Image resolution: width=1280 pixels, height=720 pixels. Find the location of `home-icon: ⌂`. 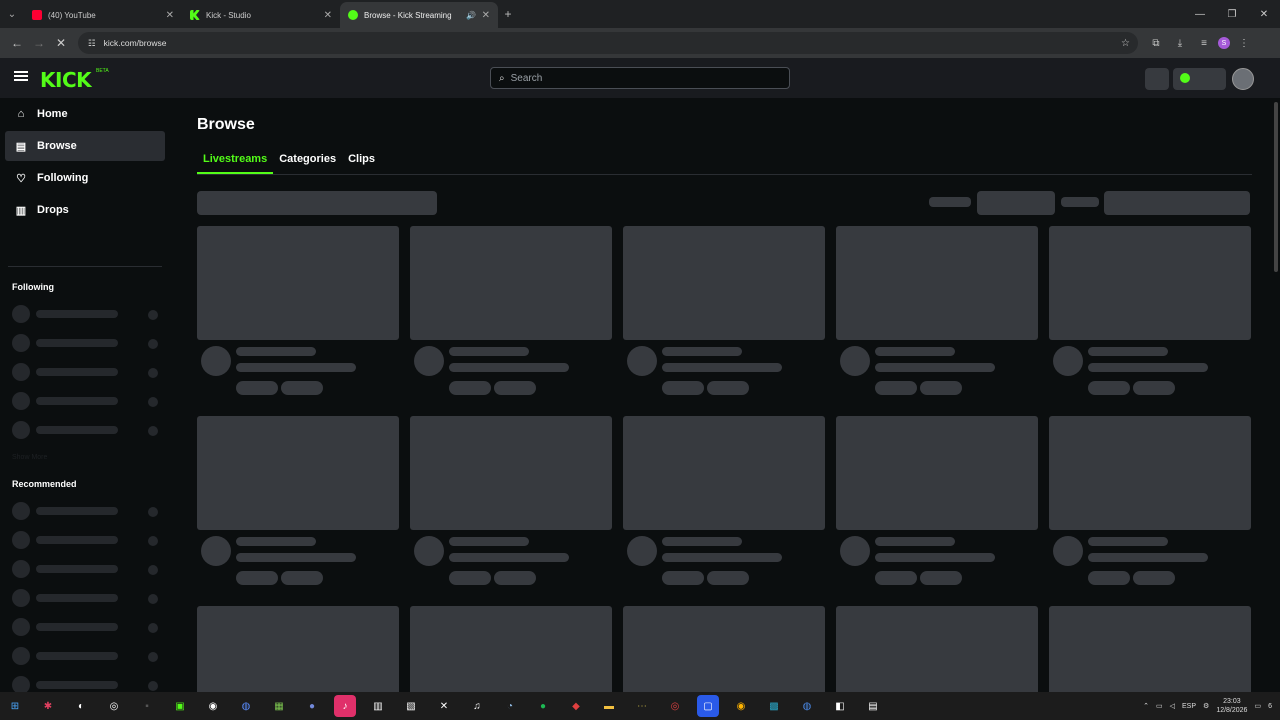

home-icon: ⌂ is located at coordinates (21, 114).